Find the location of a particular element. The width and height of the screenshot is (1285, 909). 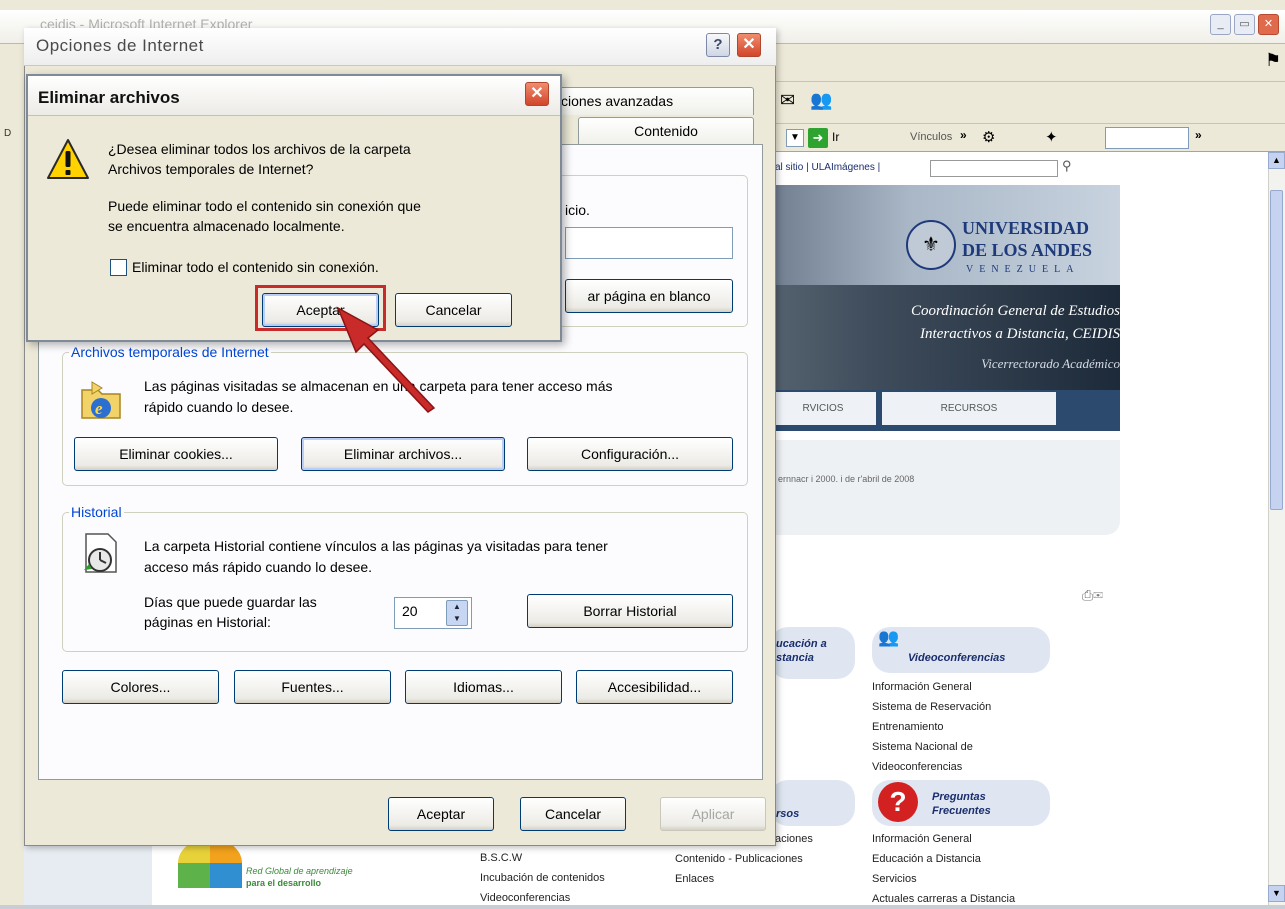

list-item: Servicios is located at coordinates (943, 879).